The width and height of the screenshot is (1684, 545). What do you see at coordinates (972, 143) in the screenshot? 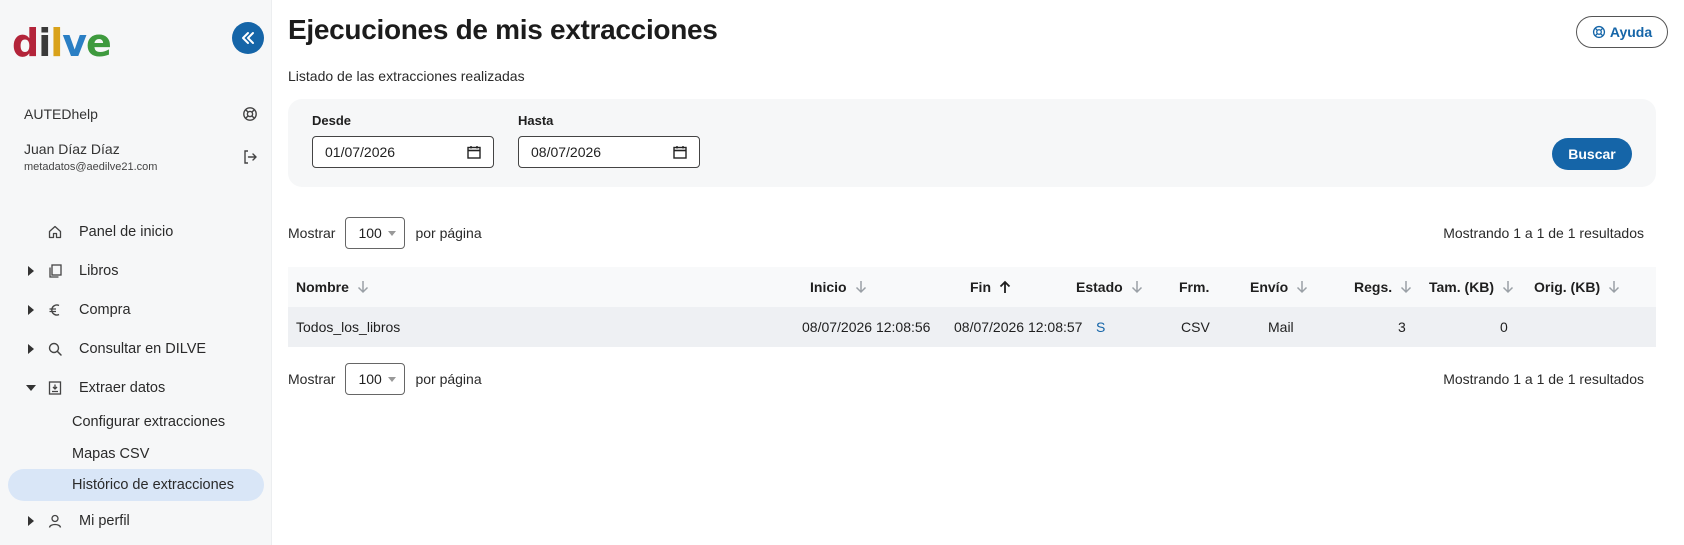
I see `filter-panel: Desde 01/07/2026 Hasta 08/07/2026 Buscar` at bounding box center [972, 143].